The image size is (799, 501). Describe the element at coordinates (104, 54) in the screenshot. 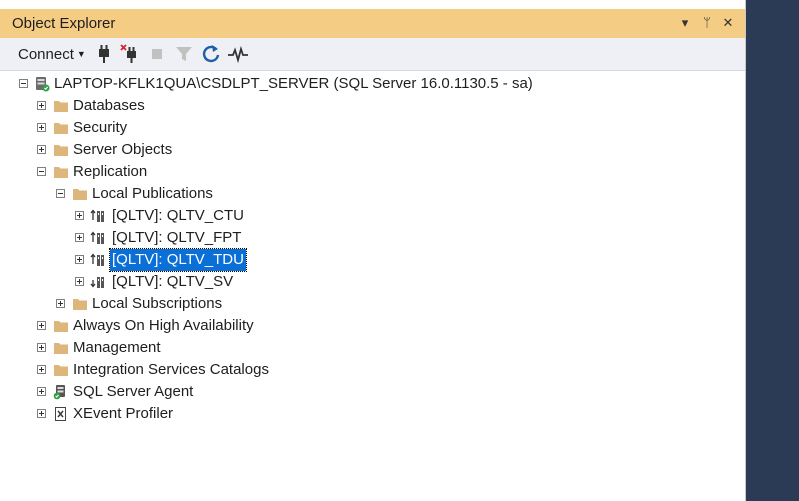

I see `connect-plug-icon` at that location.